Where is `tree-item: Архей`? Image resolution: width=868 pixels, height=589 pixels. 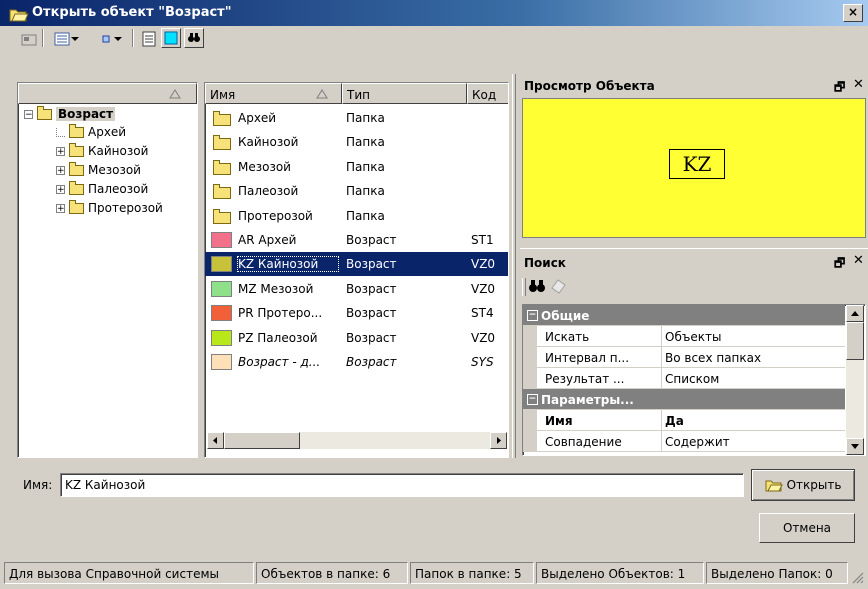 tree-item: Архей is located at coordinates (91, 132).